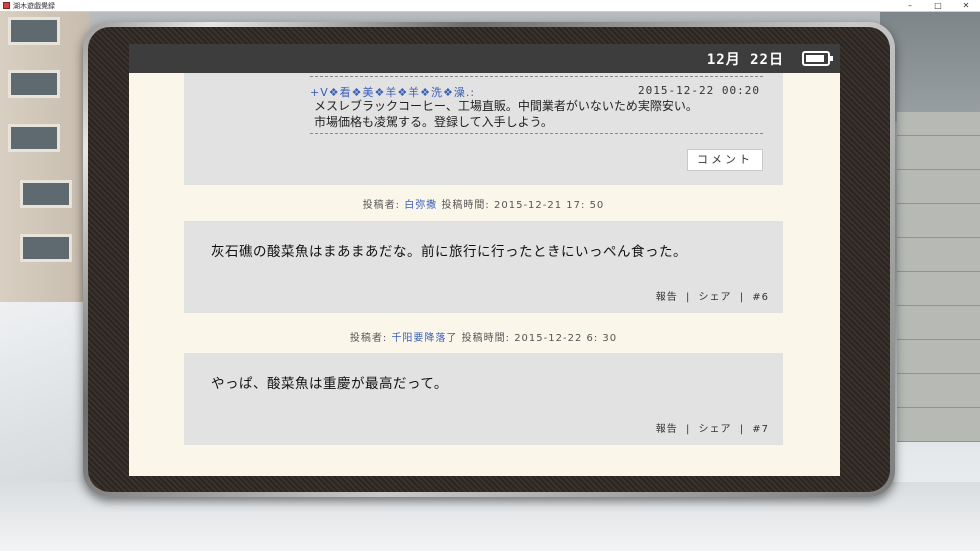 This screenshot has height=551, width=980. Describe the element at coordinates (420, 205) in the screenshot. I see `post-author: 白弥撒` at that location.